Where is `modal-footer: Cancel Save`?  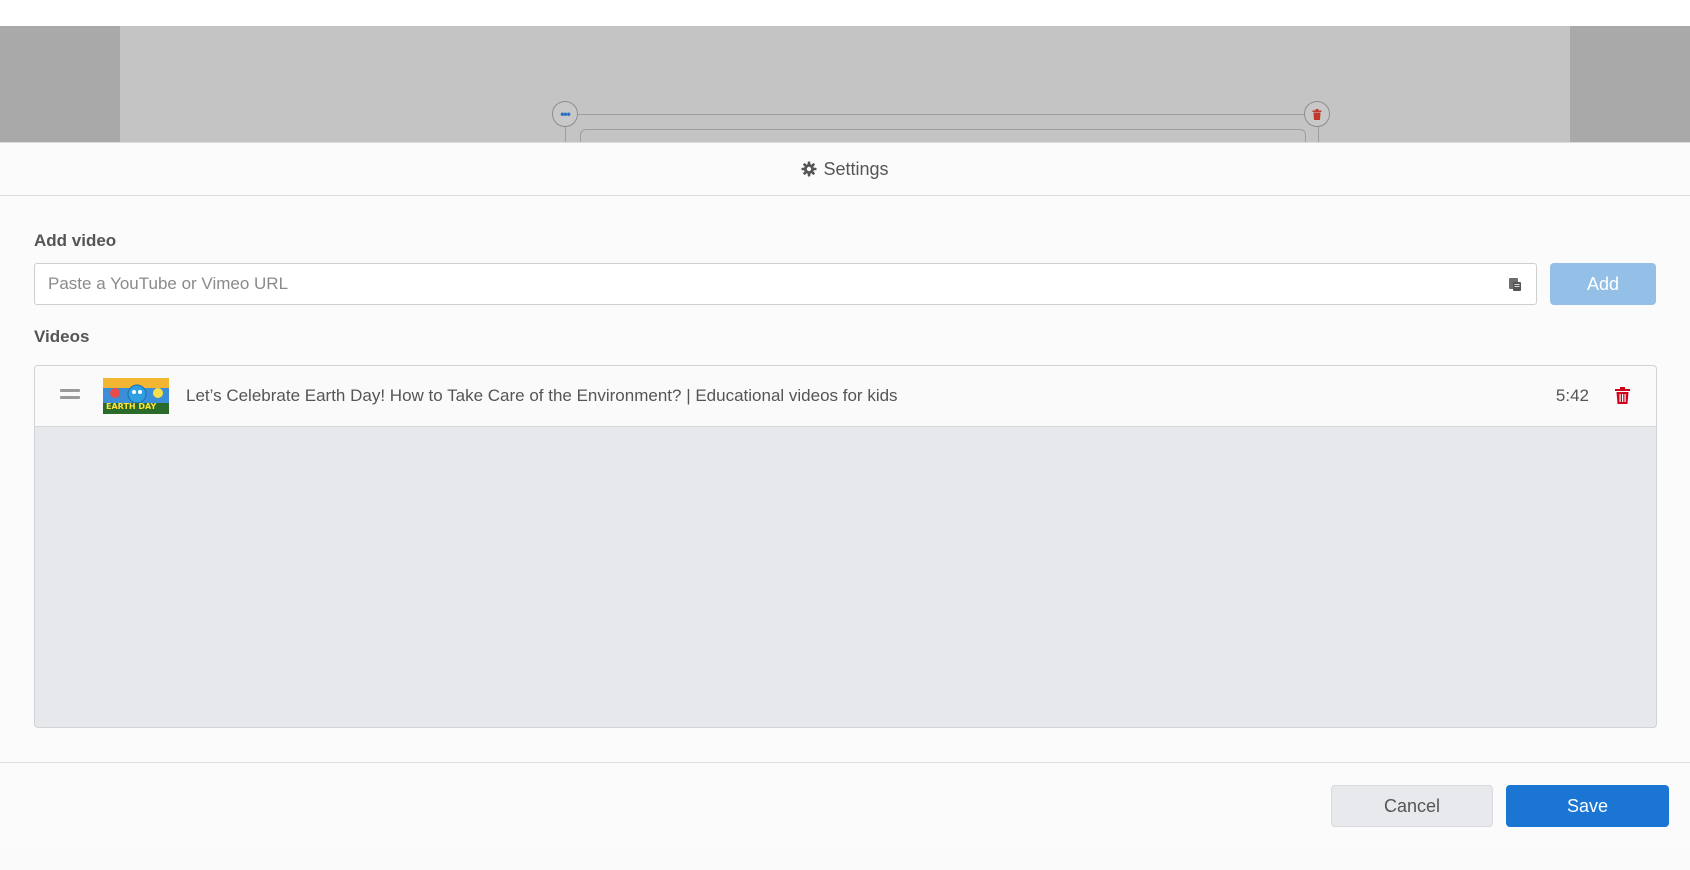 modal-footer: Cancel Save is located at coordinates (845, 804).